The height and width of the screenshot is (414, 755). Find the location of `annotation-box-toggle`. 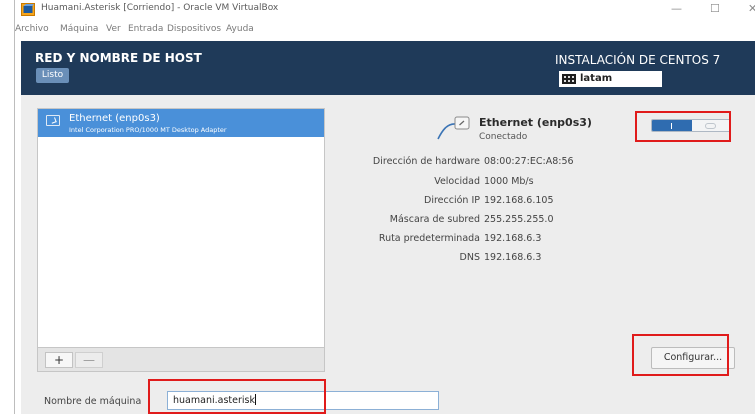

annotation-box-toggle is located at coordinates (683, 126).